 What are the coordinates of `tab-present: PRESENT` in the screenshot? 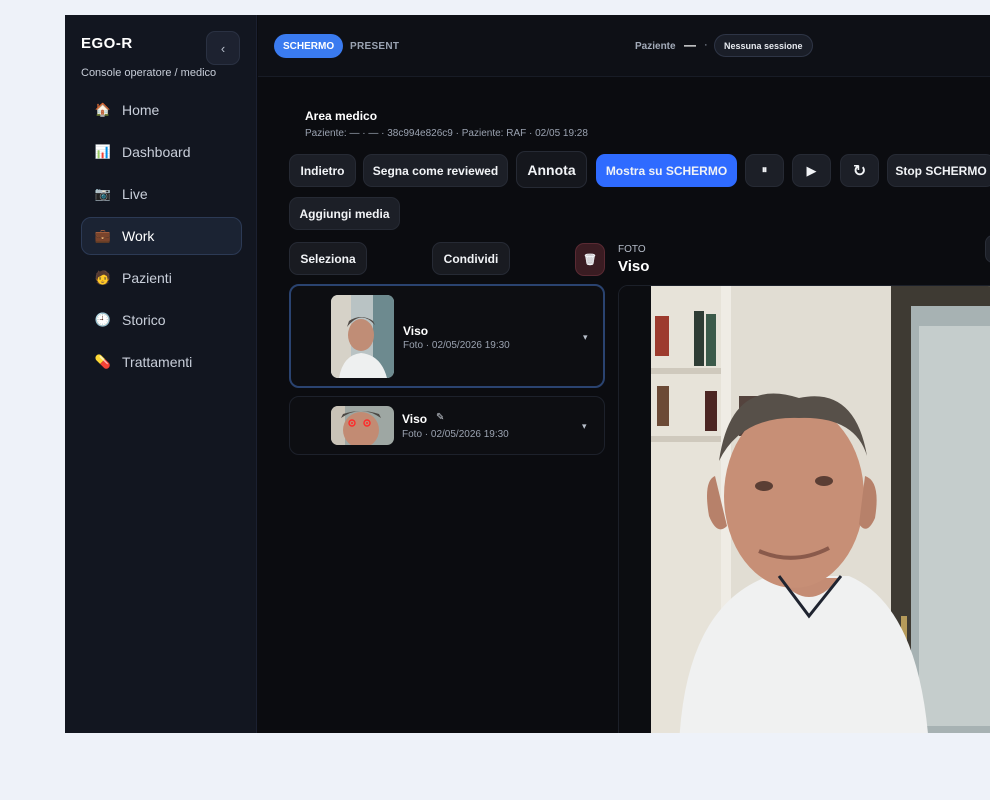 It's located at (374, 46).